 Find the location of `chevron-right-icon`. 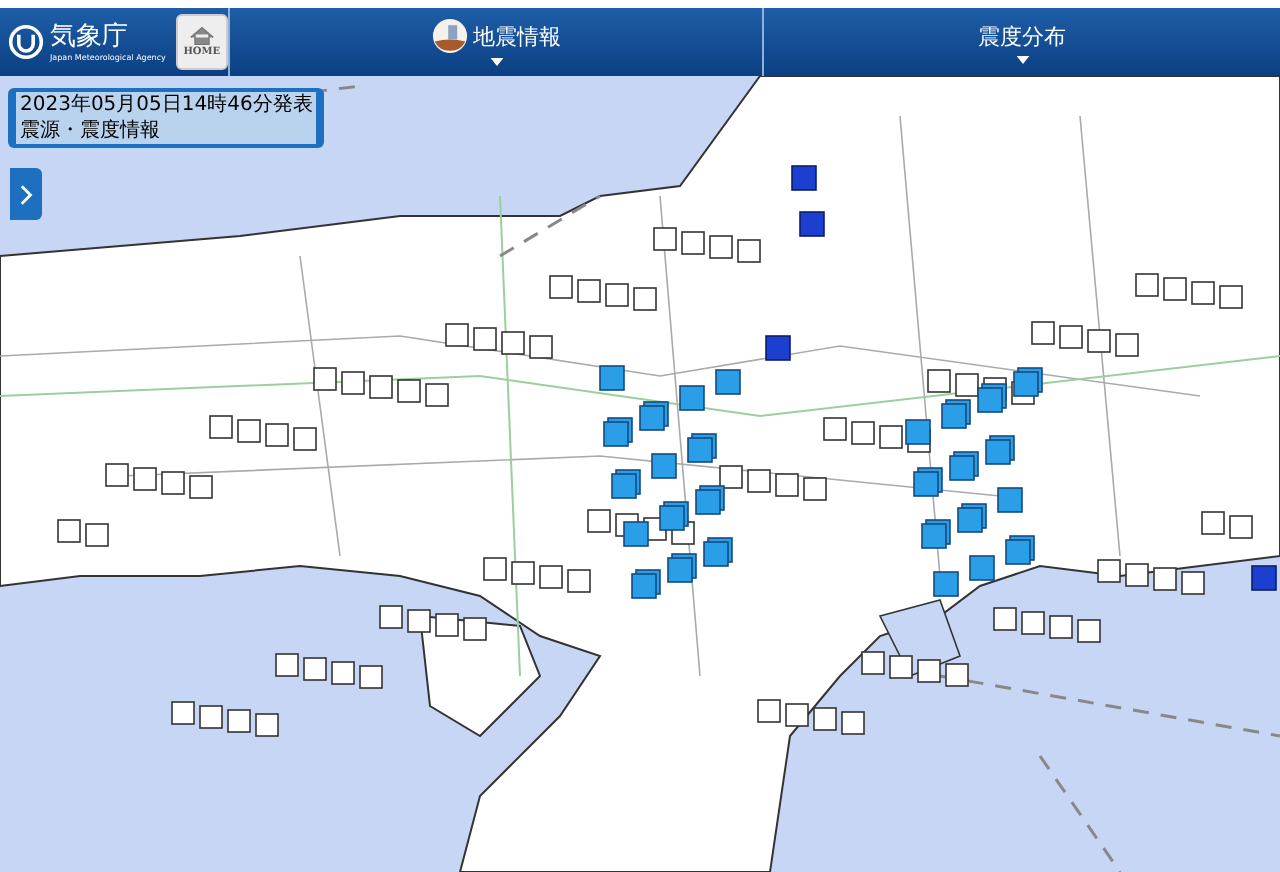

chevron-right-icon is located at coordinates (26, 194).